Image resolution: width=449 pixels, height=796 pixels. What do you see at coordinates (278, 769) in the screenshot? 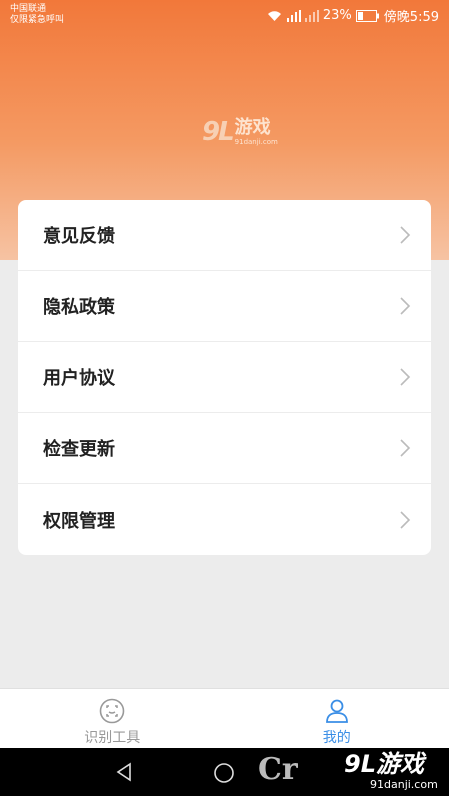
I see `watermark-left-text: Cr` at bounding box center [278, 769].